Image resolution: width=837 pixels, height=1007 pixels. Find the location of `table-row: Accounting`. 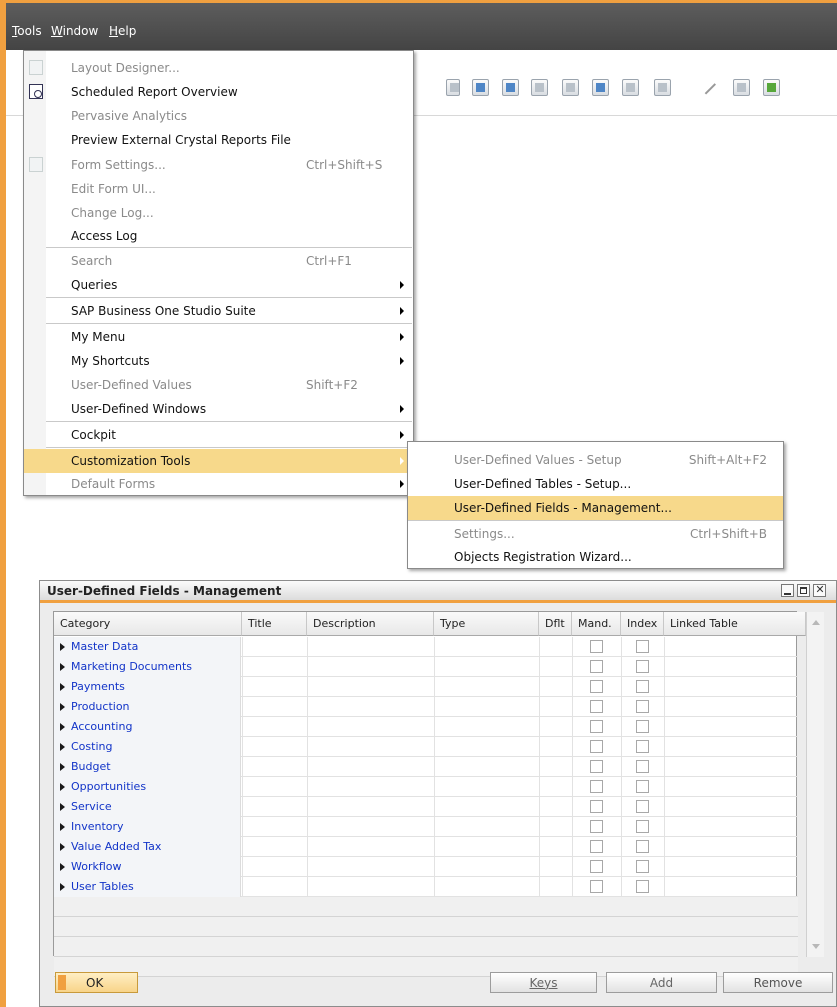

table-row: Accounting is located at coordinates (426, 727).